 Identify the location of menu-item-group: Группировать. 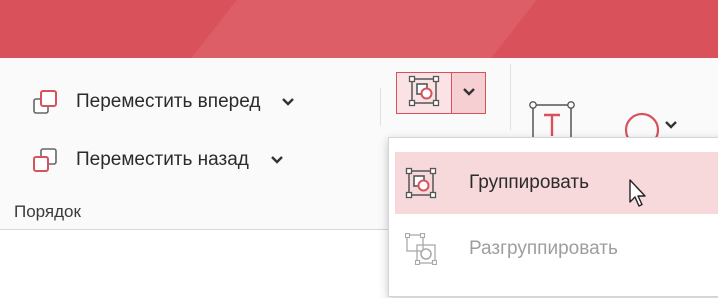
(556, 183).